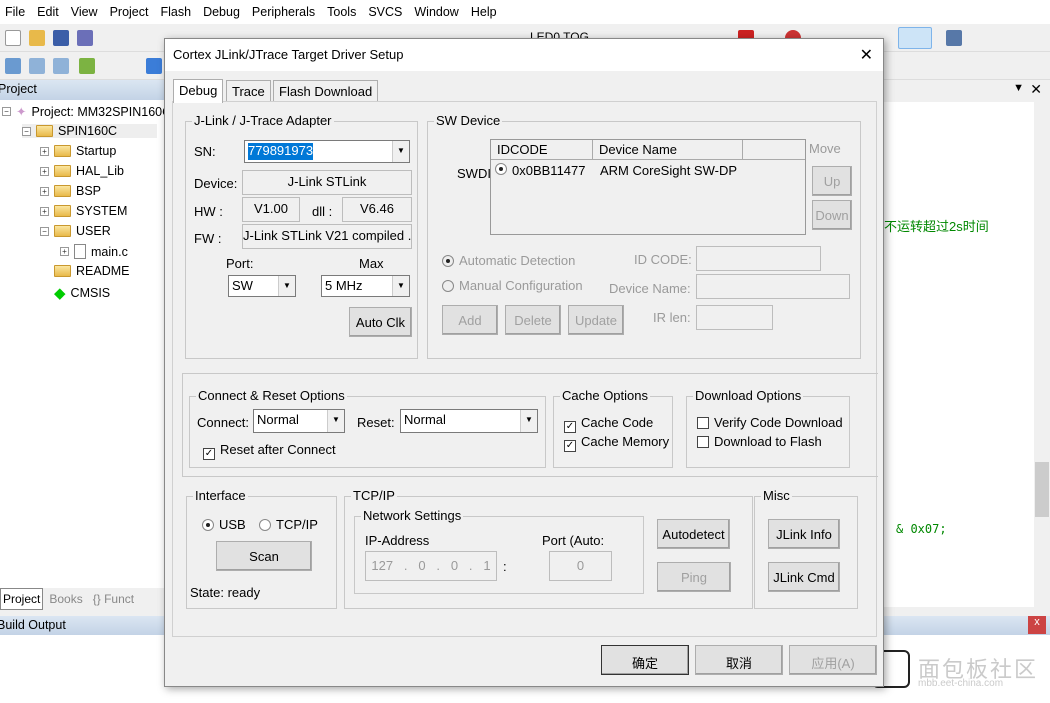  I want to click on tab-trace: Trace, so click(248, 91).